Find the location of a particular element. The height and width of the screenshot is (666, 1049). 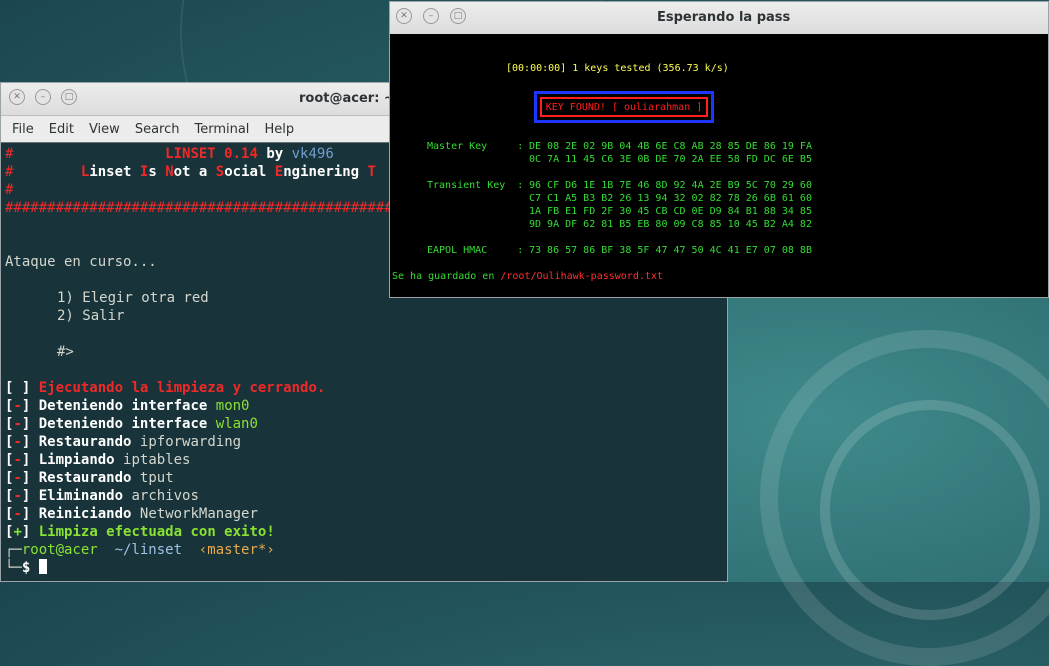

banner-line-1: # LINSET 0.14 by vk496 is located at coordinates (169, 154).